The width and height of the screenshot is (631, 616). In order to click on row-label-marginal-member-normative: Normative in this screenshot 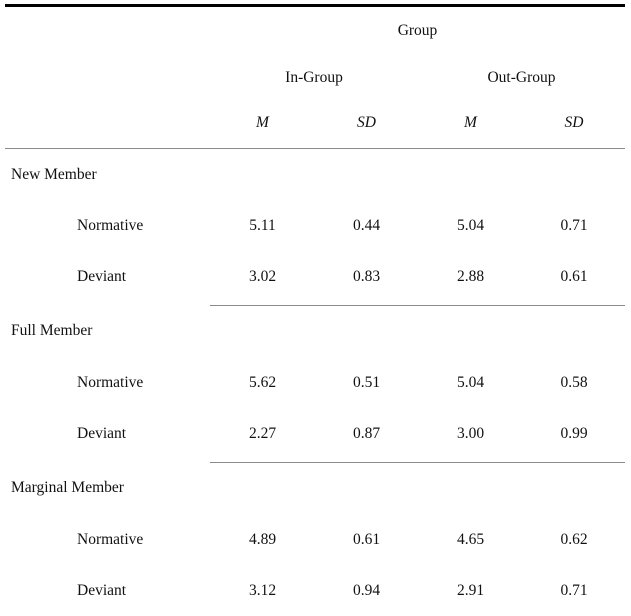, I will do `click(110, 539)`.